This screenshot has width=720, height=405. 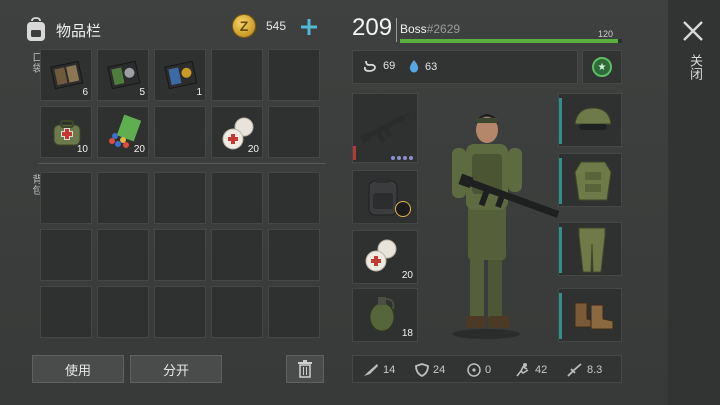 What do you see at coordinates (66, 132) in the screenshot?
I see `pocket-slot: 10` at bounding box center [66, 132].